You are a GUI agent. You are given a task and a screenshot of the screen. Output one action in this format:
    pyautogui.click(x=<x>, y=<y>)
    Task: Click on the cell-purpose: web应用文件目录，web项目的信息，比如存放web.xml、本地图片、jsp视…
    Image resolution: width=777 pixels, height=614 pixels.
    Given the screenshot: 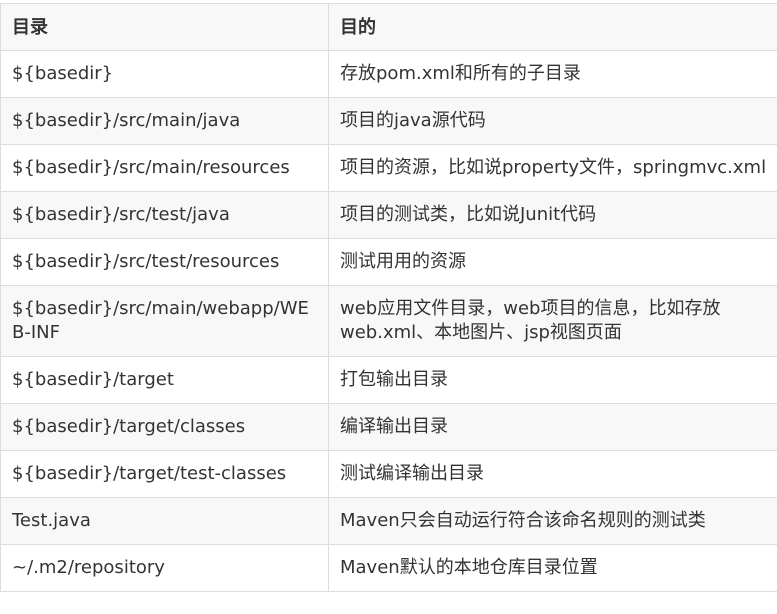 What is the action you would take?
    pyautogui.click(x=553, y=321)
    